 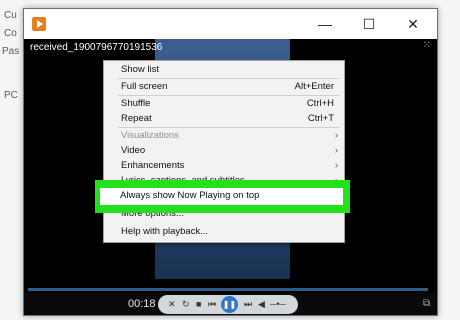 What do you see at coordinates (320, 103) in the screenshot?
I see `shortcut-shuffle: Ctrl+H` at bounding box center [320, 103].